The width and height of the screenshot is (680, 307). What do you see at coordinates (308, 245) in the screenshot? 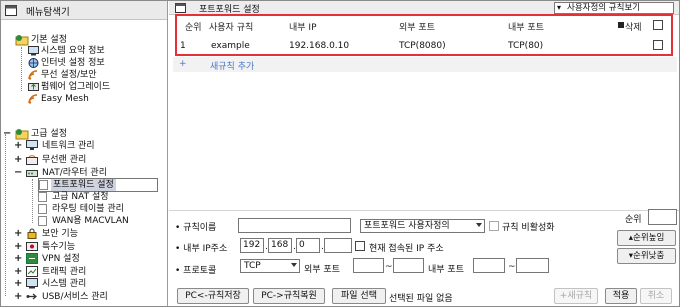
I see `ip-octet-3: 0` at bounding box center [308, 245].